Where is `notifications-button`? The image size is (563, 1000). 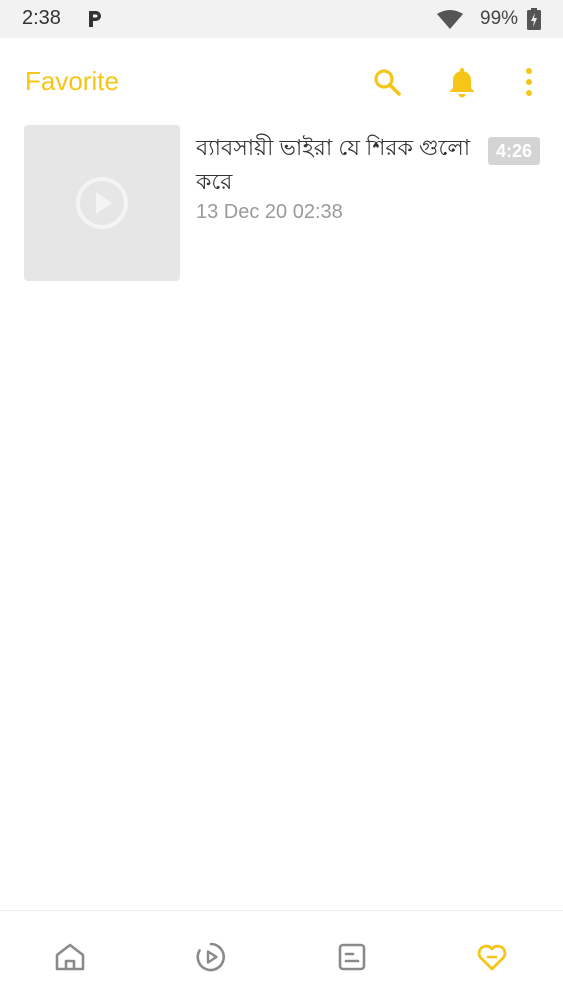
notifications-button is located at coordinates (462, 82).